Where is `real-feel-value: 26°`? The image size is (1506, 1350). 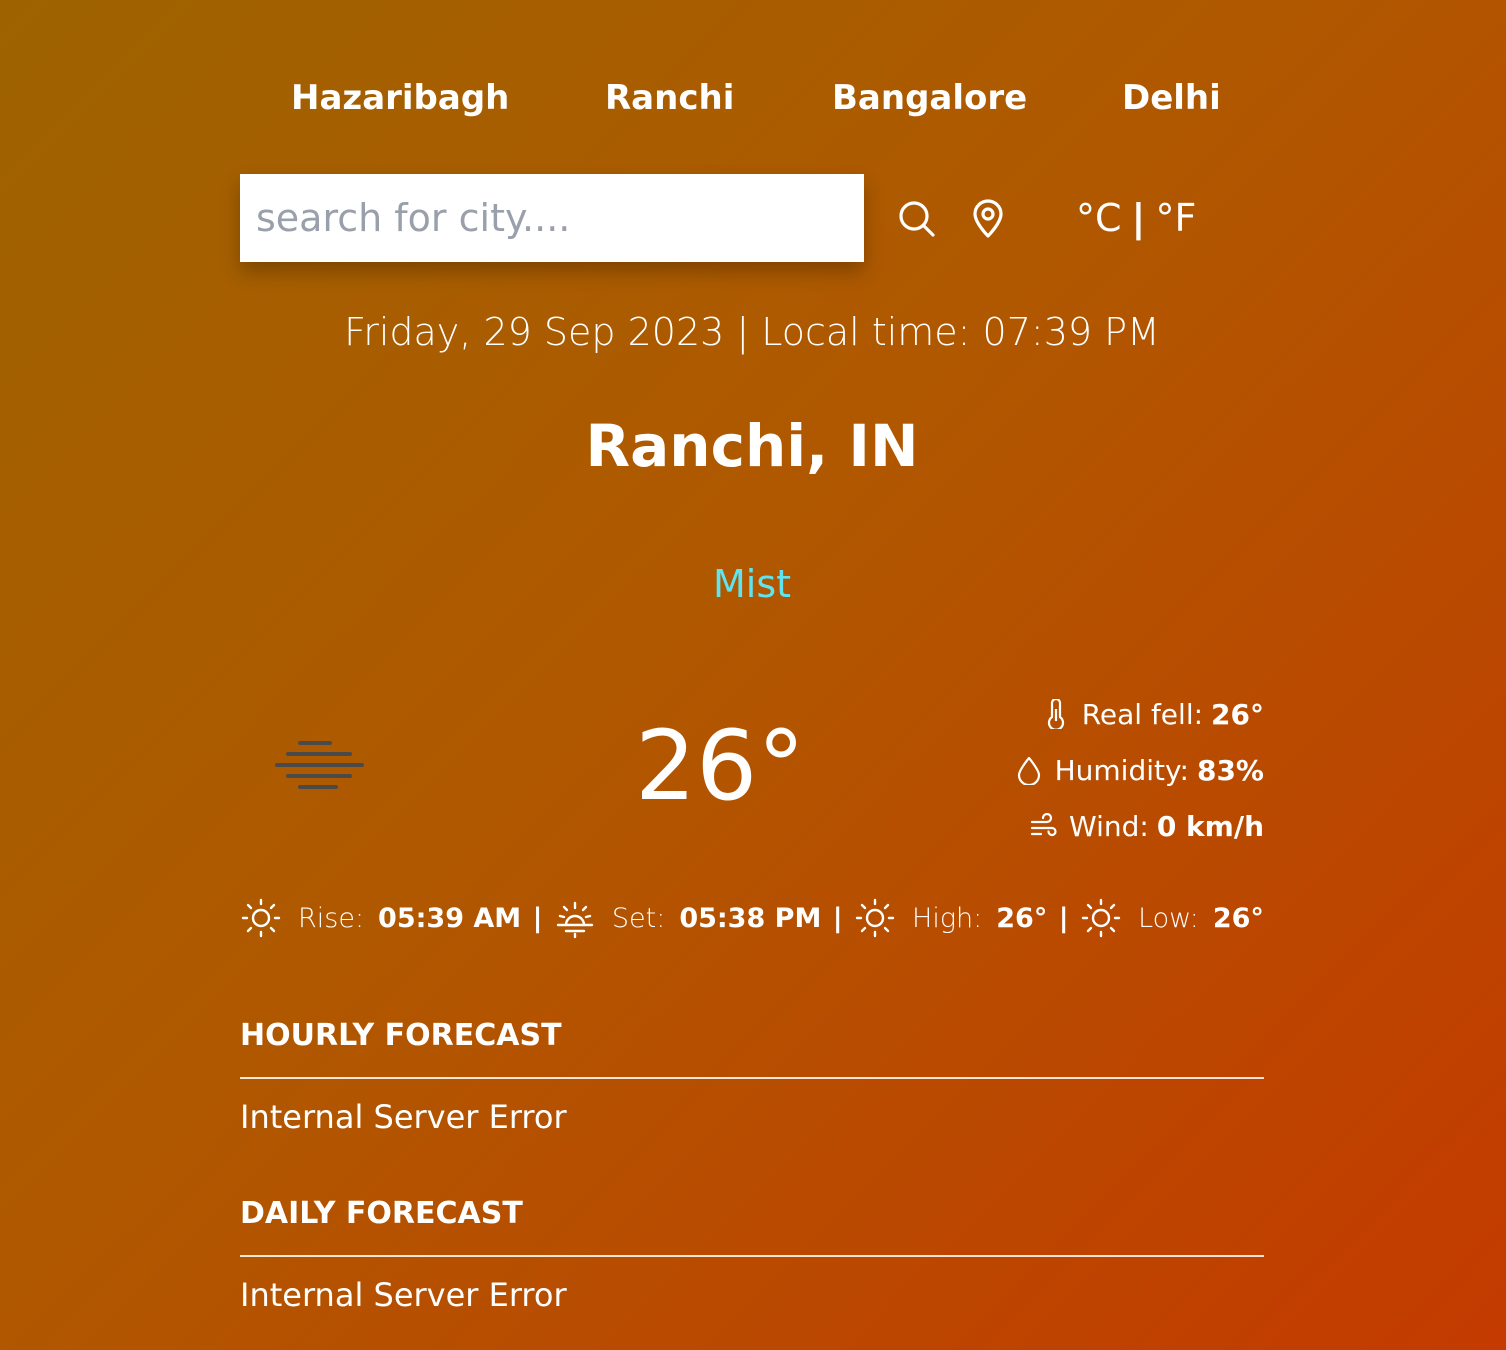
real-feel-value: 26° is located at coordinates (1237, 714).